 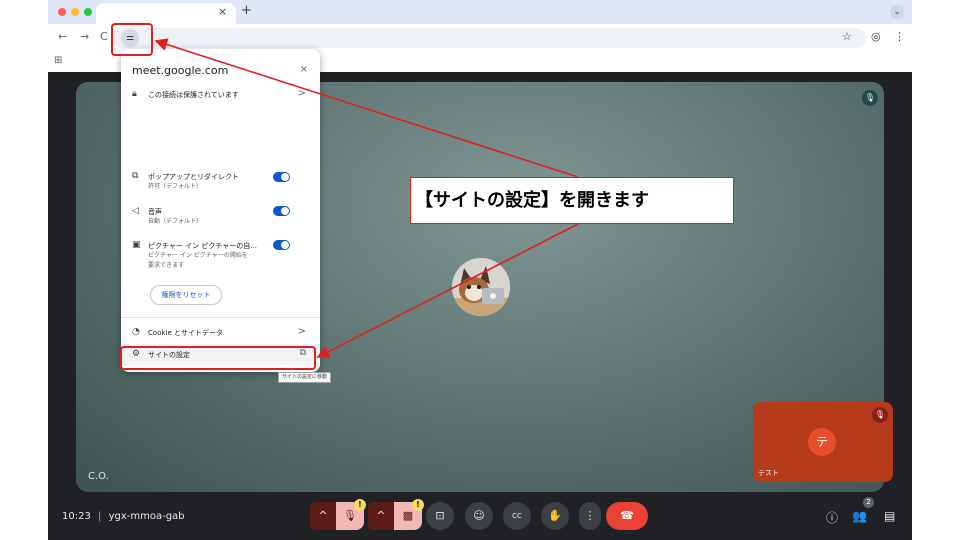 What do you see at coordinates (447, 290) in the screenshot?
I see `arrow-to-site-settings-row` at bounding box center [447, 290].